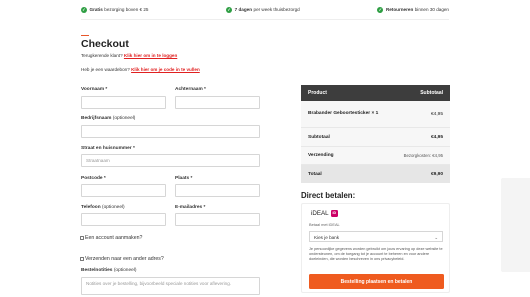 The height and width of the screenshot is (297, 530). I want to click on postcode-input, so click(123, 190).